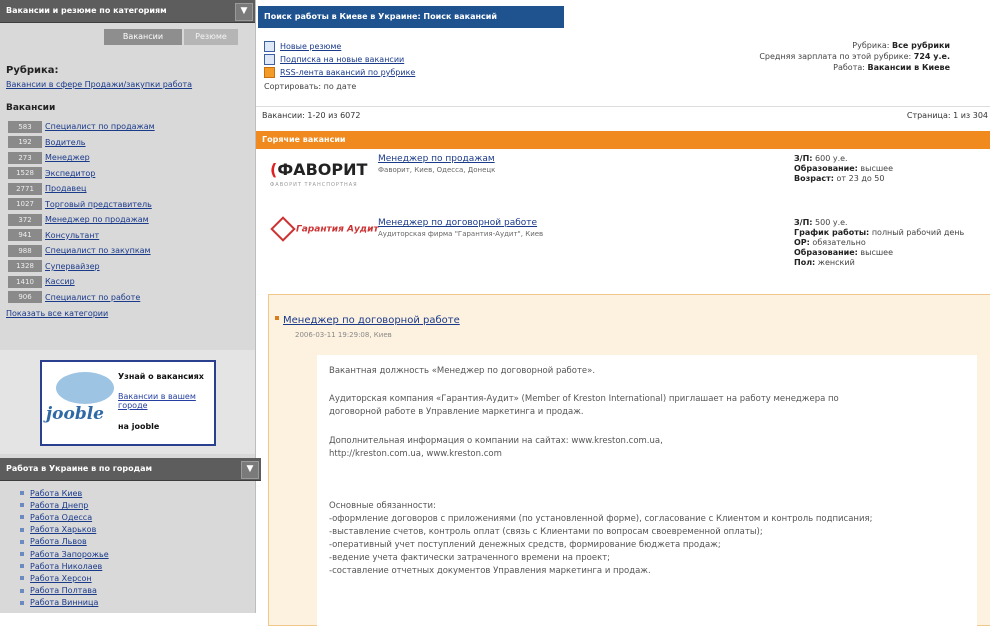  Describe the element at coordinates (131, 236) in the screenshot. I see `category-item: 941 Консультант` at that location.